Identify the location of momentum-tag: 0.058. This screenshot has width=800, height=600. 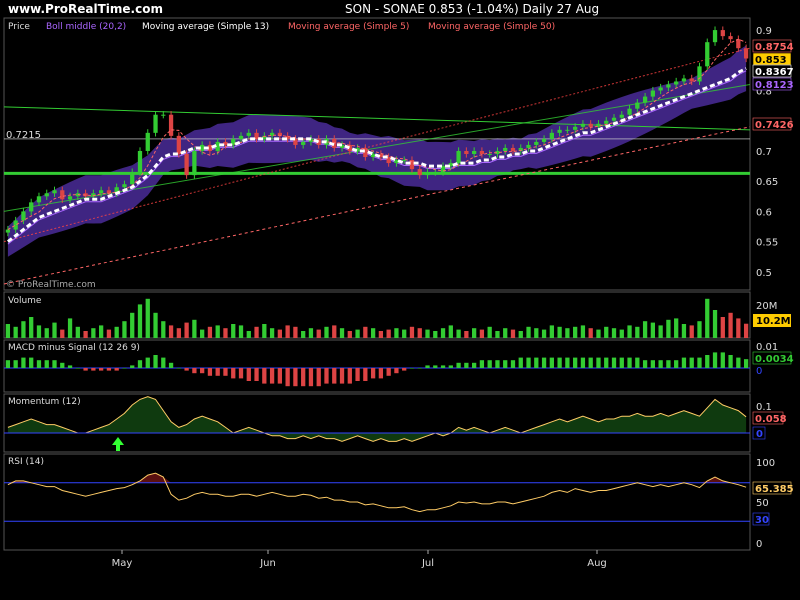
(771, 419).